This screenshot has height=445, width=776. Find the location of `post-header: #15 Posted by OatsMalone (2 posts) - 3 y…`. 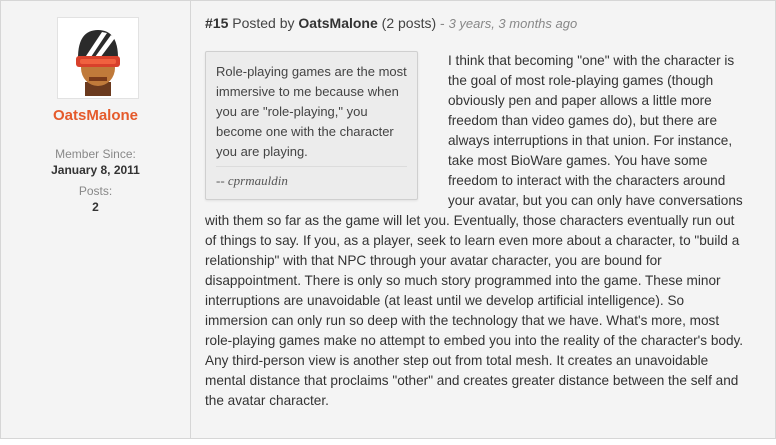

post-header: #15 Posted by OatsMalone (2 posts) - 3 y… is located at coordinates (391, 23).